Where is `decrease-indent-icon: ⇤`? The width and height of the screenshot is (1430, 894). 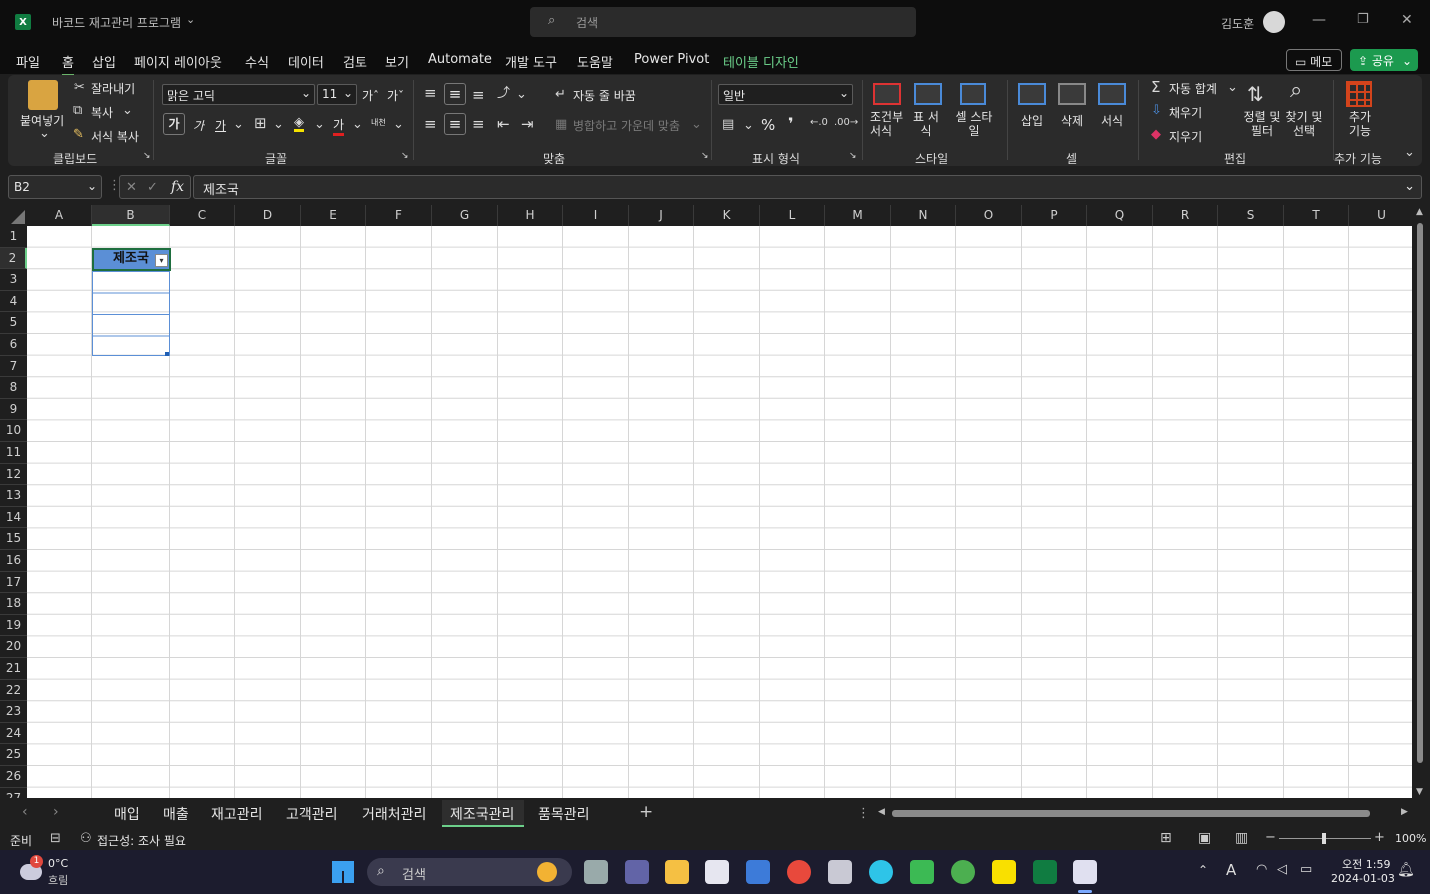
decrease-indent-icon: ⇤ is located at coordinates (503, 124).